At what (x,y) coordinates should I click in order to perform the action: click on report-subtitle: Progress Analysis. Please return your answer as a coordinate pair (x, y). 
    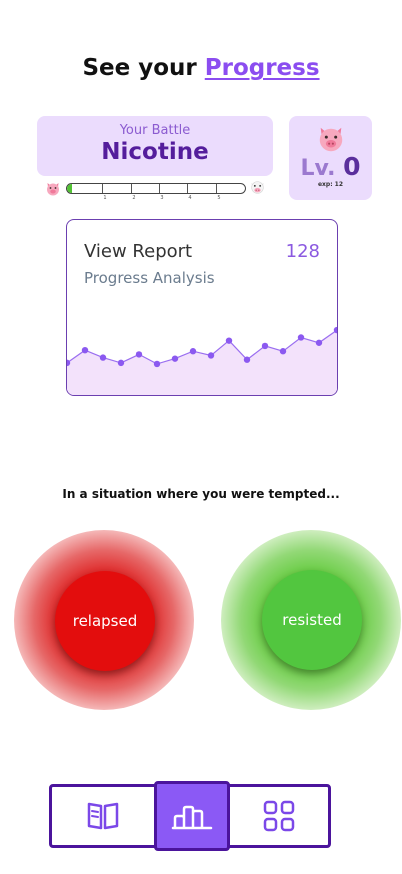
    Looking at the image, I should click on (149, 278).